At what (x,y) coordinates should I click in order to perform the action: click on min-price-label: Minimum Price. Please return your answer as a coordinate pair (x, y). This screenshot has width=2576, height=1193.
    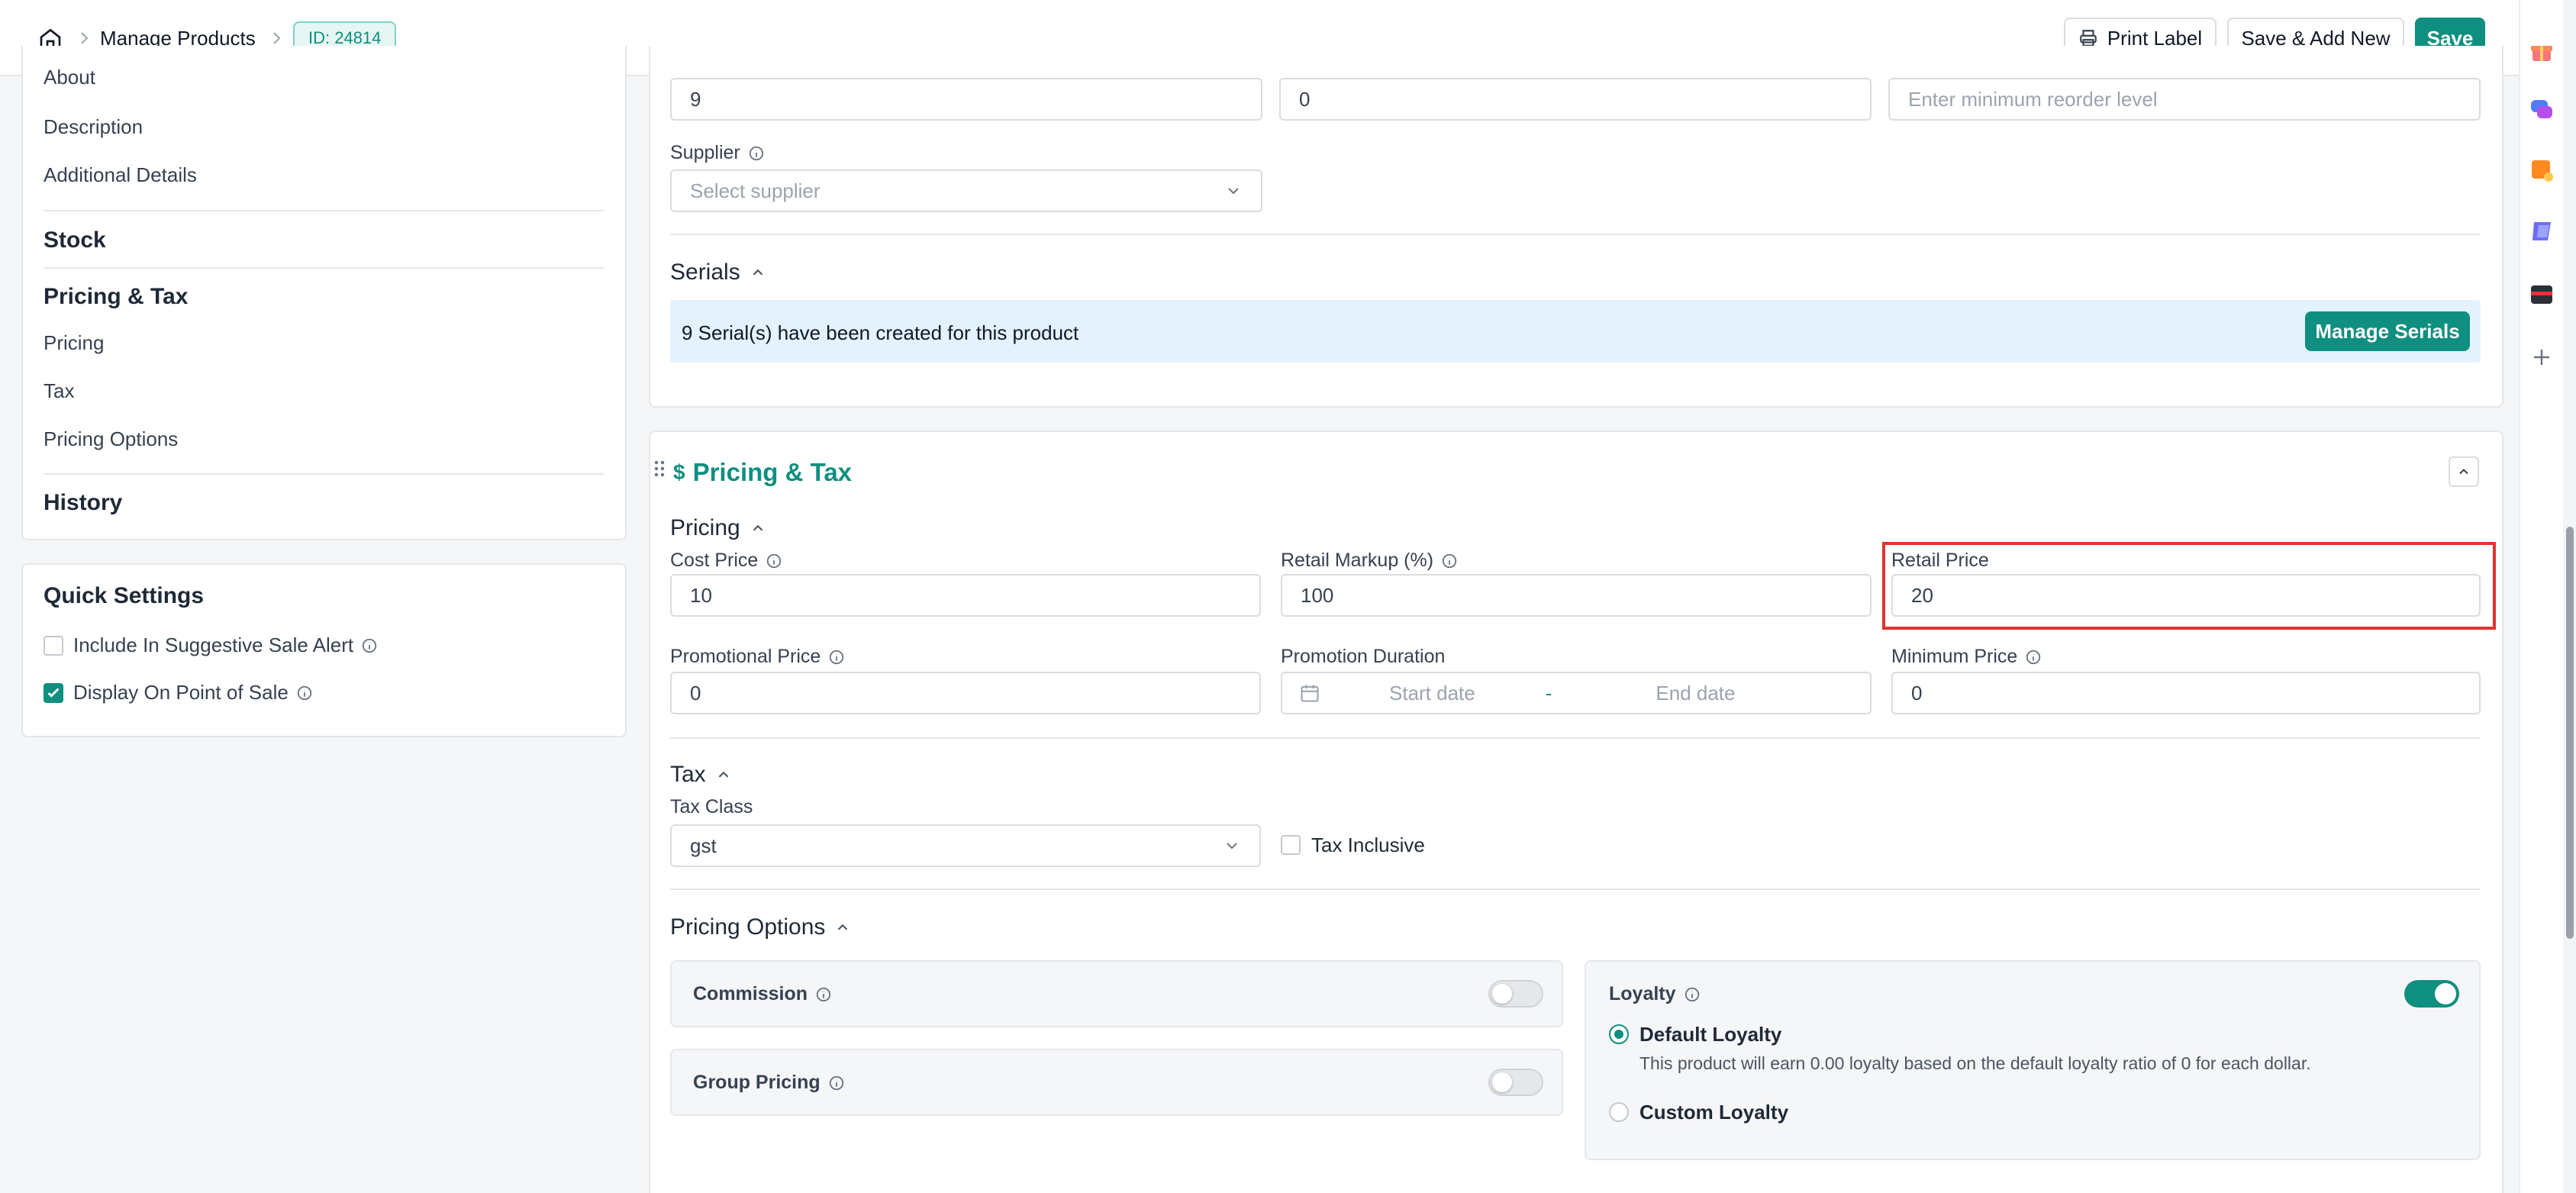
    Looking at the image, I should click on (1967, 657).